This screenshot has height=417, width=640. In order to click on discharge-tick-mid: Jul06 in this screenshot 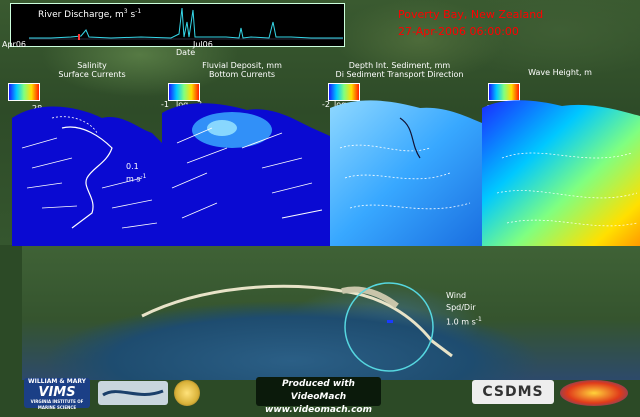, I will do `click(203, 44)`.